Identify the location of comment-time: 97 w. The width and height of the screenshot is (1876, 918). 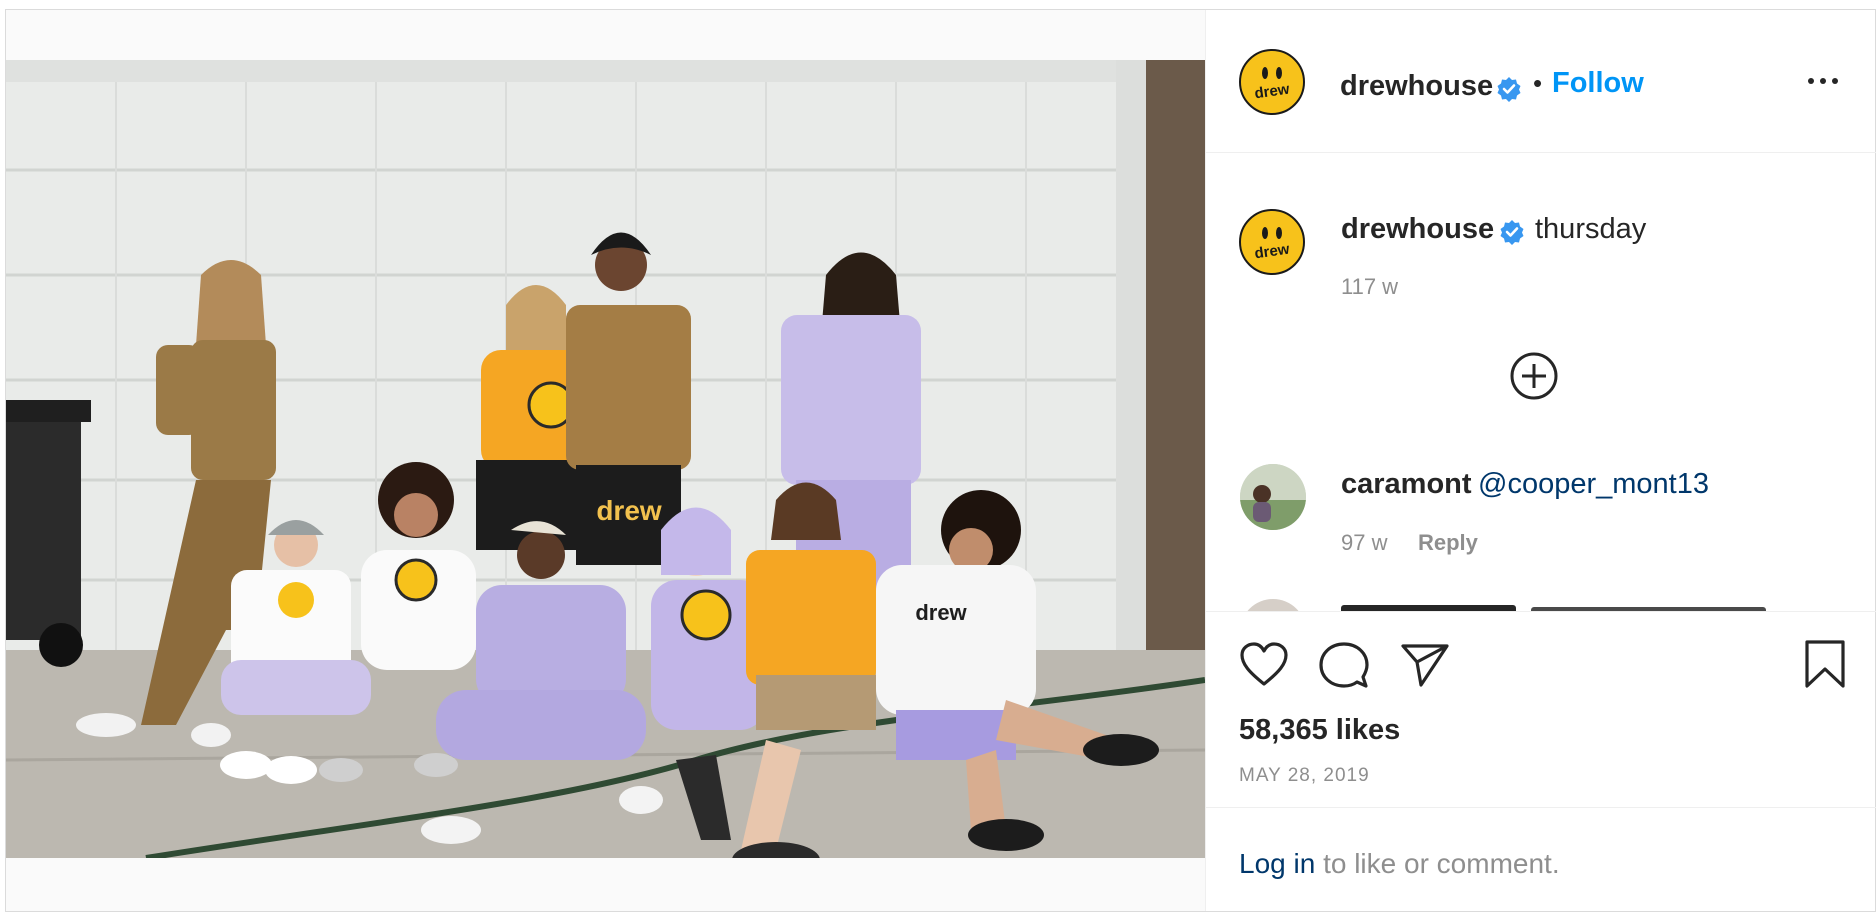
(1364, 543).